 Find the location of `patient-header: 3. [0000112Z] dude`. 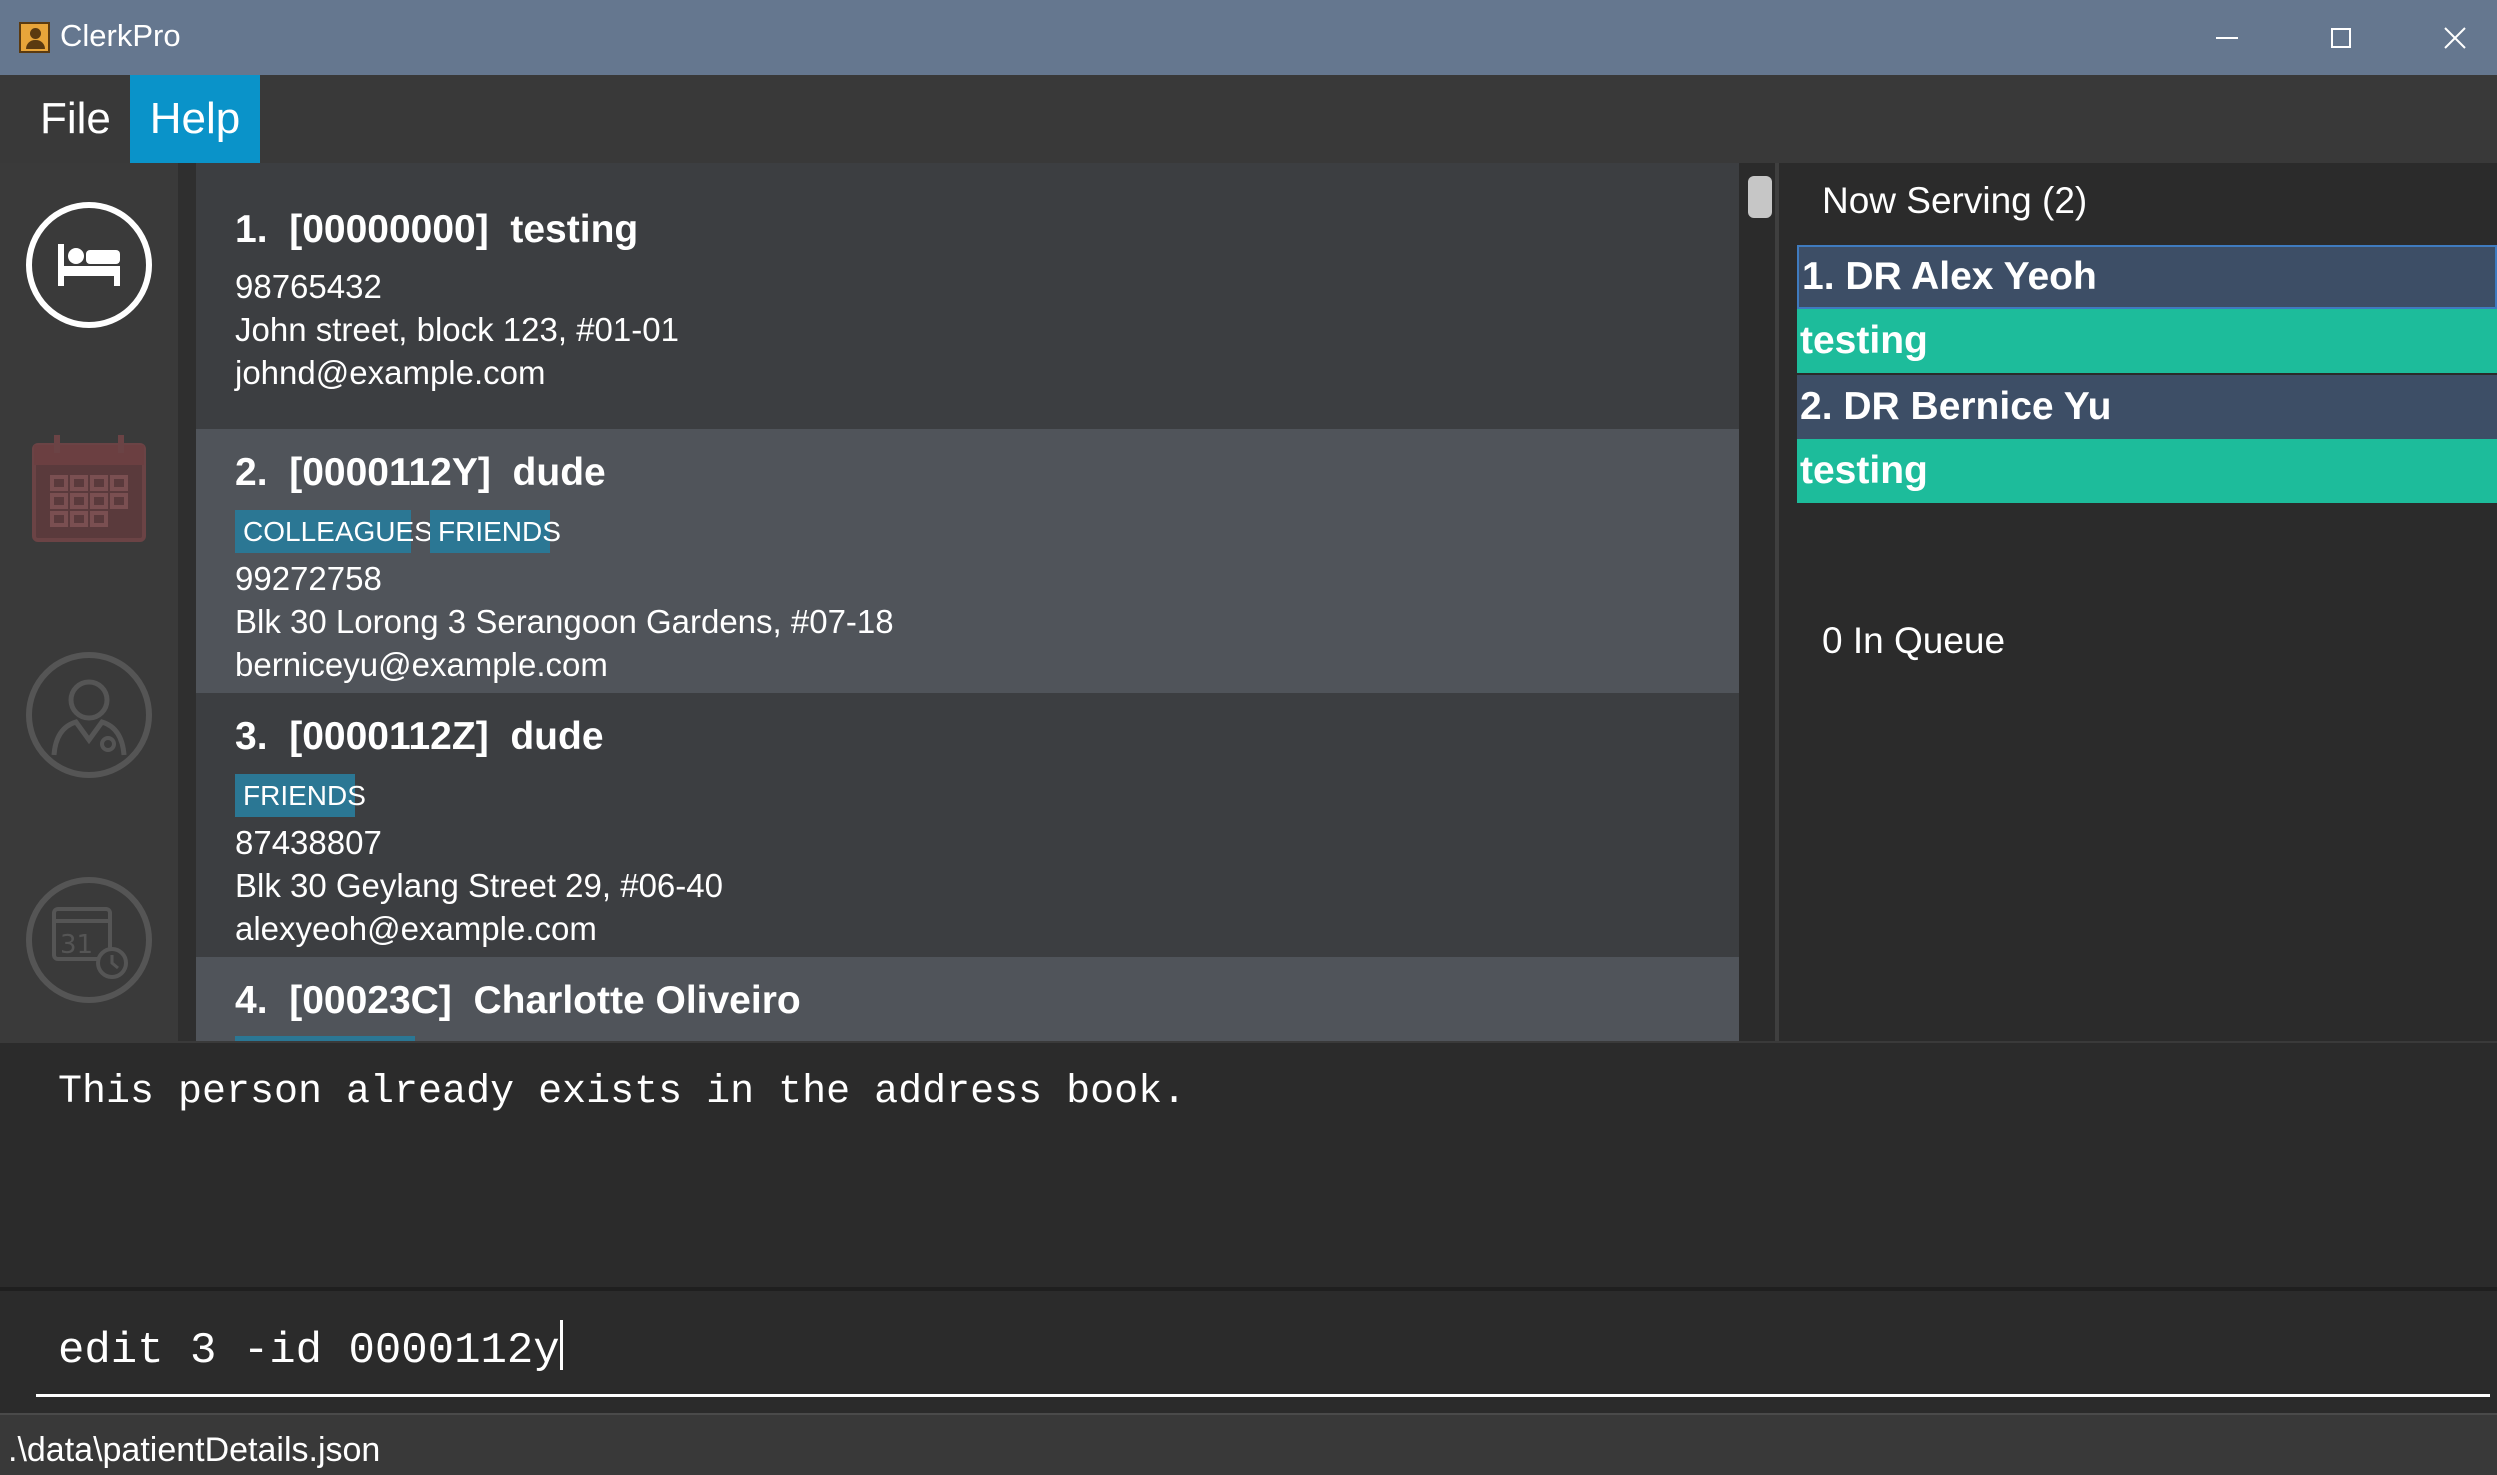

patient-header: 3. [0000112Z] dude is located at coordinates (419, 737).